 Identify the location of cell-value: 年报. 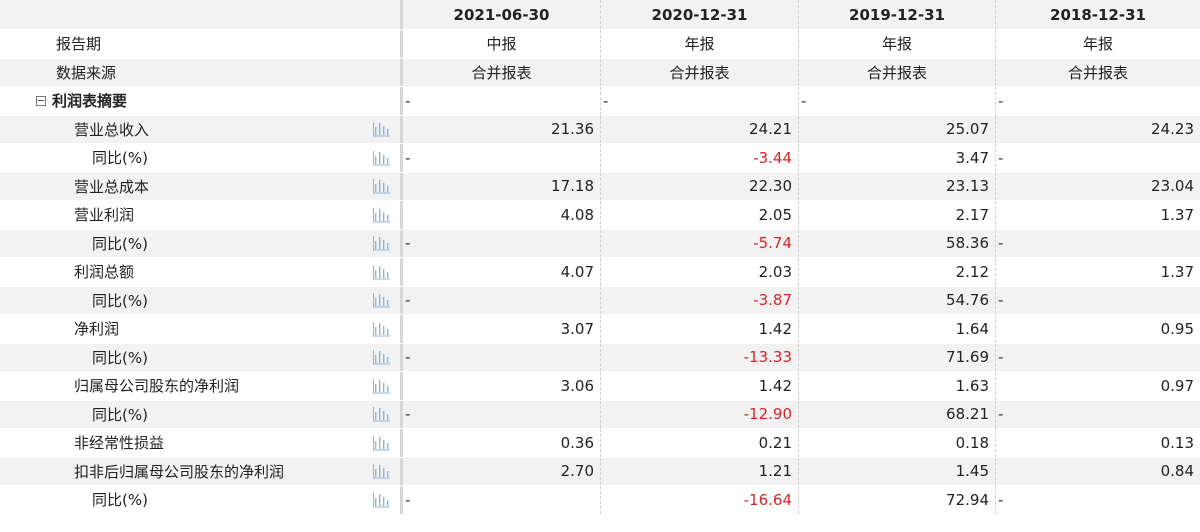
(1097, 44).